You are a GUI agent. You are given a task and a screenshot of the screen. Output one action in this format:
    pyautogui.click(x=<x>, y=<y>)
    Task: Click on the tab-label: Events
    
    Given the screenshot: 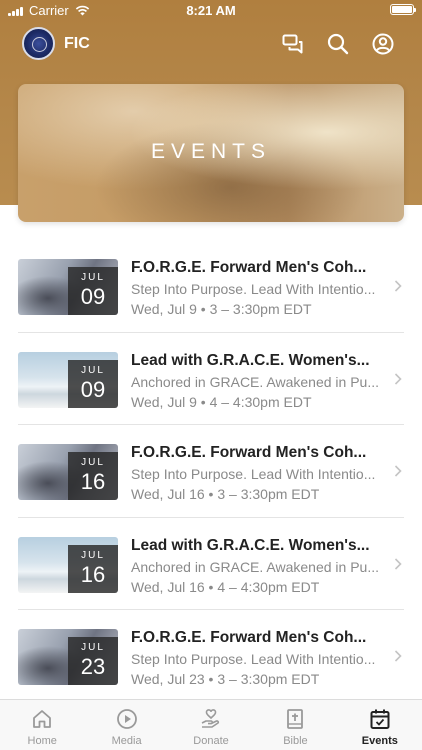 What is the action you would take?
    pyautogui.click(x=379, y=741)
    